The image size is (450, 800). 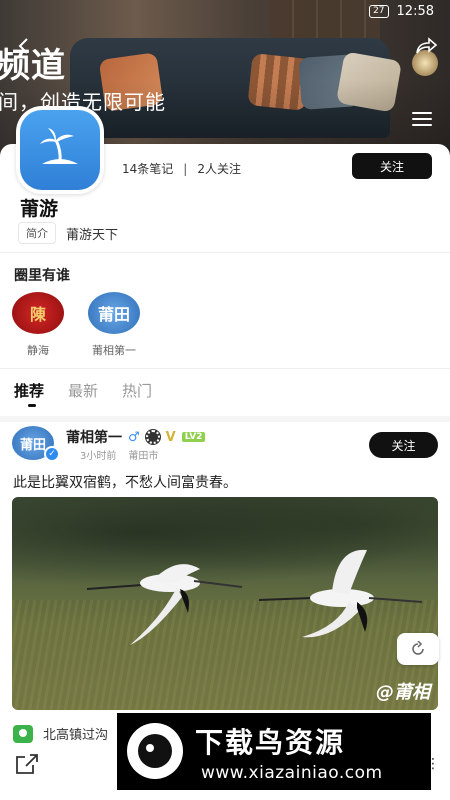 I want to click on location-text: 北高镇过沟, so click(x=76, y=735).